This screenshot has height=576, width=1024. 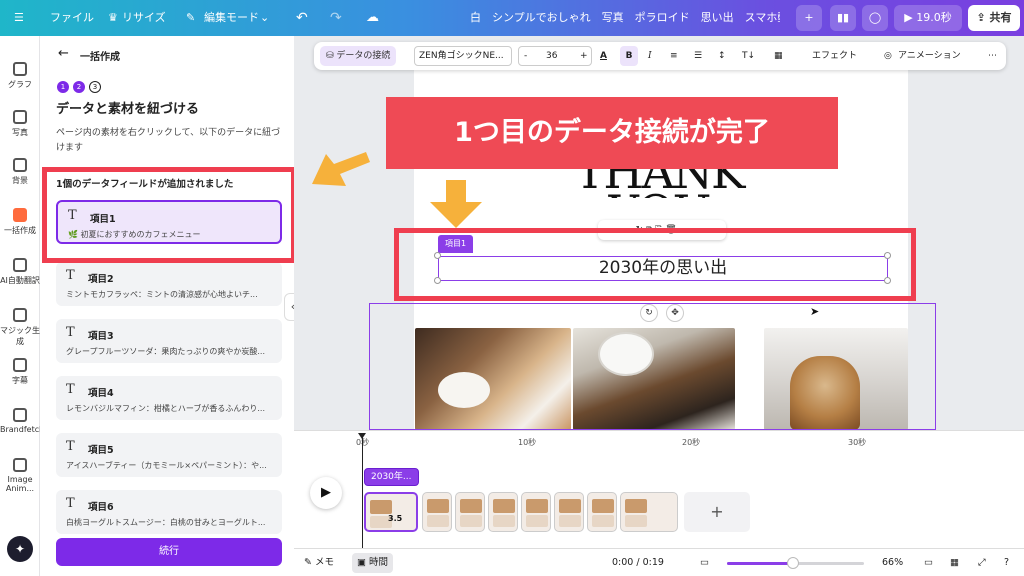 What do you see at coordinates (379, 562) in the screenshot?
I see `timing-label: 時間` at bounding box center [379, 562].